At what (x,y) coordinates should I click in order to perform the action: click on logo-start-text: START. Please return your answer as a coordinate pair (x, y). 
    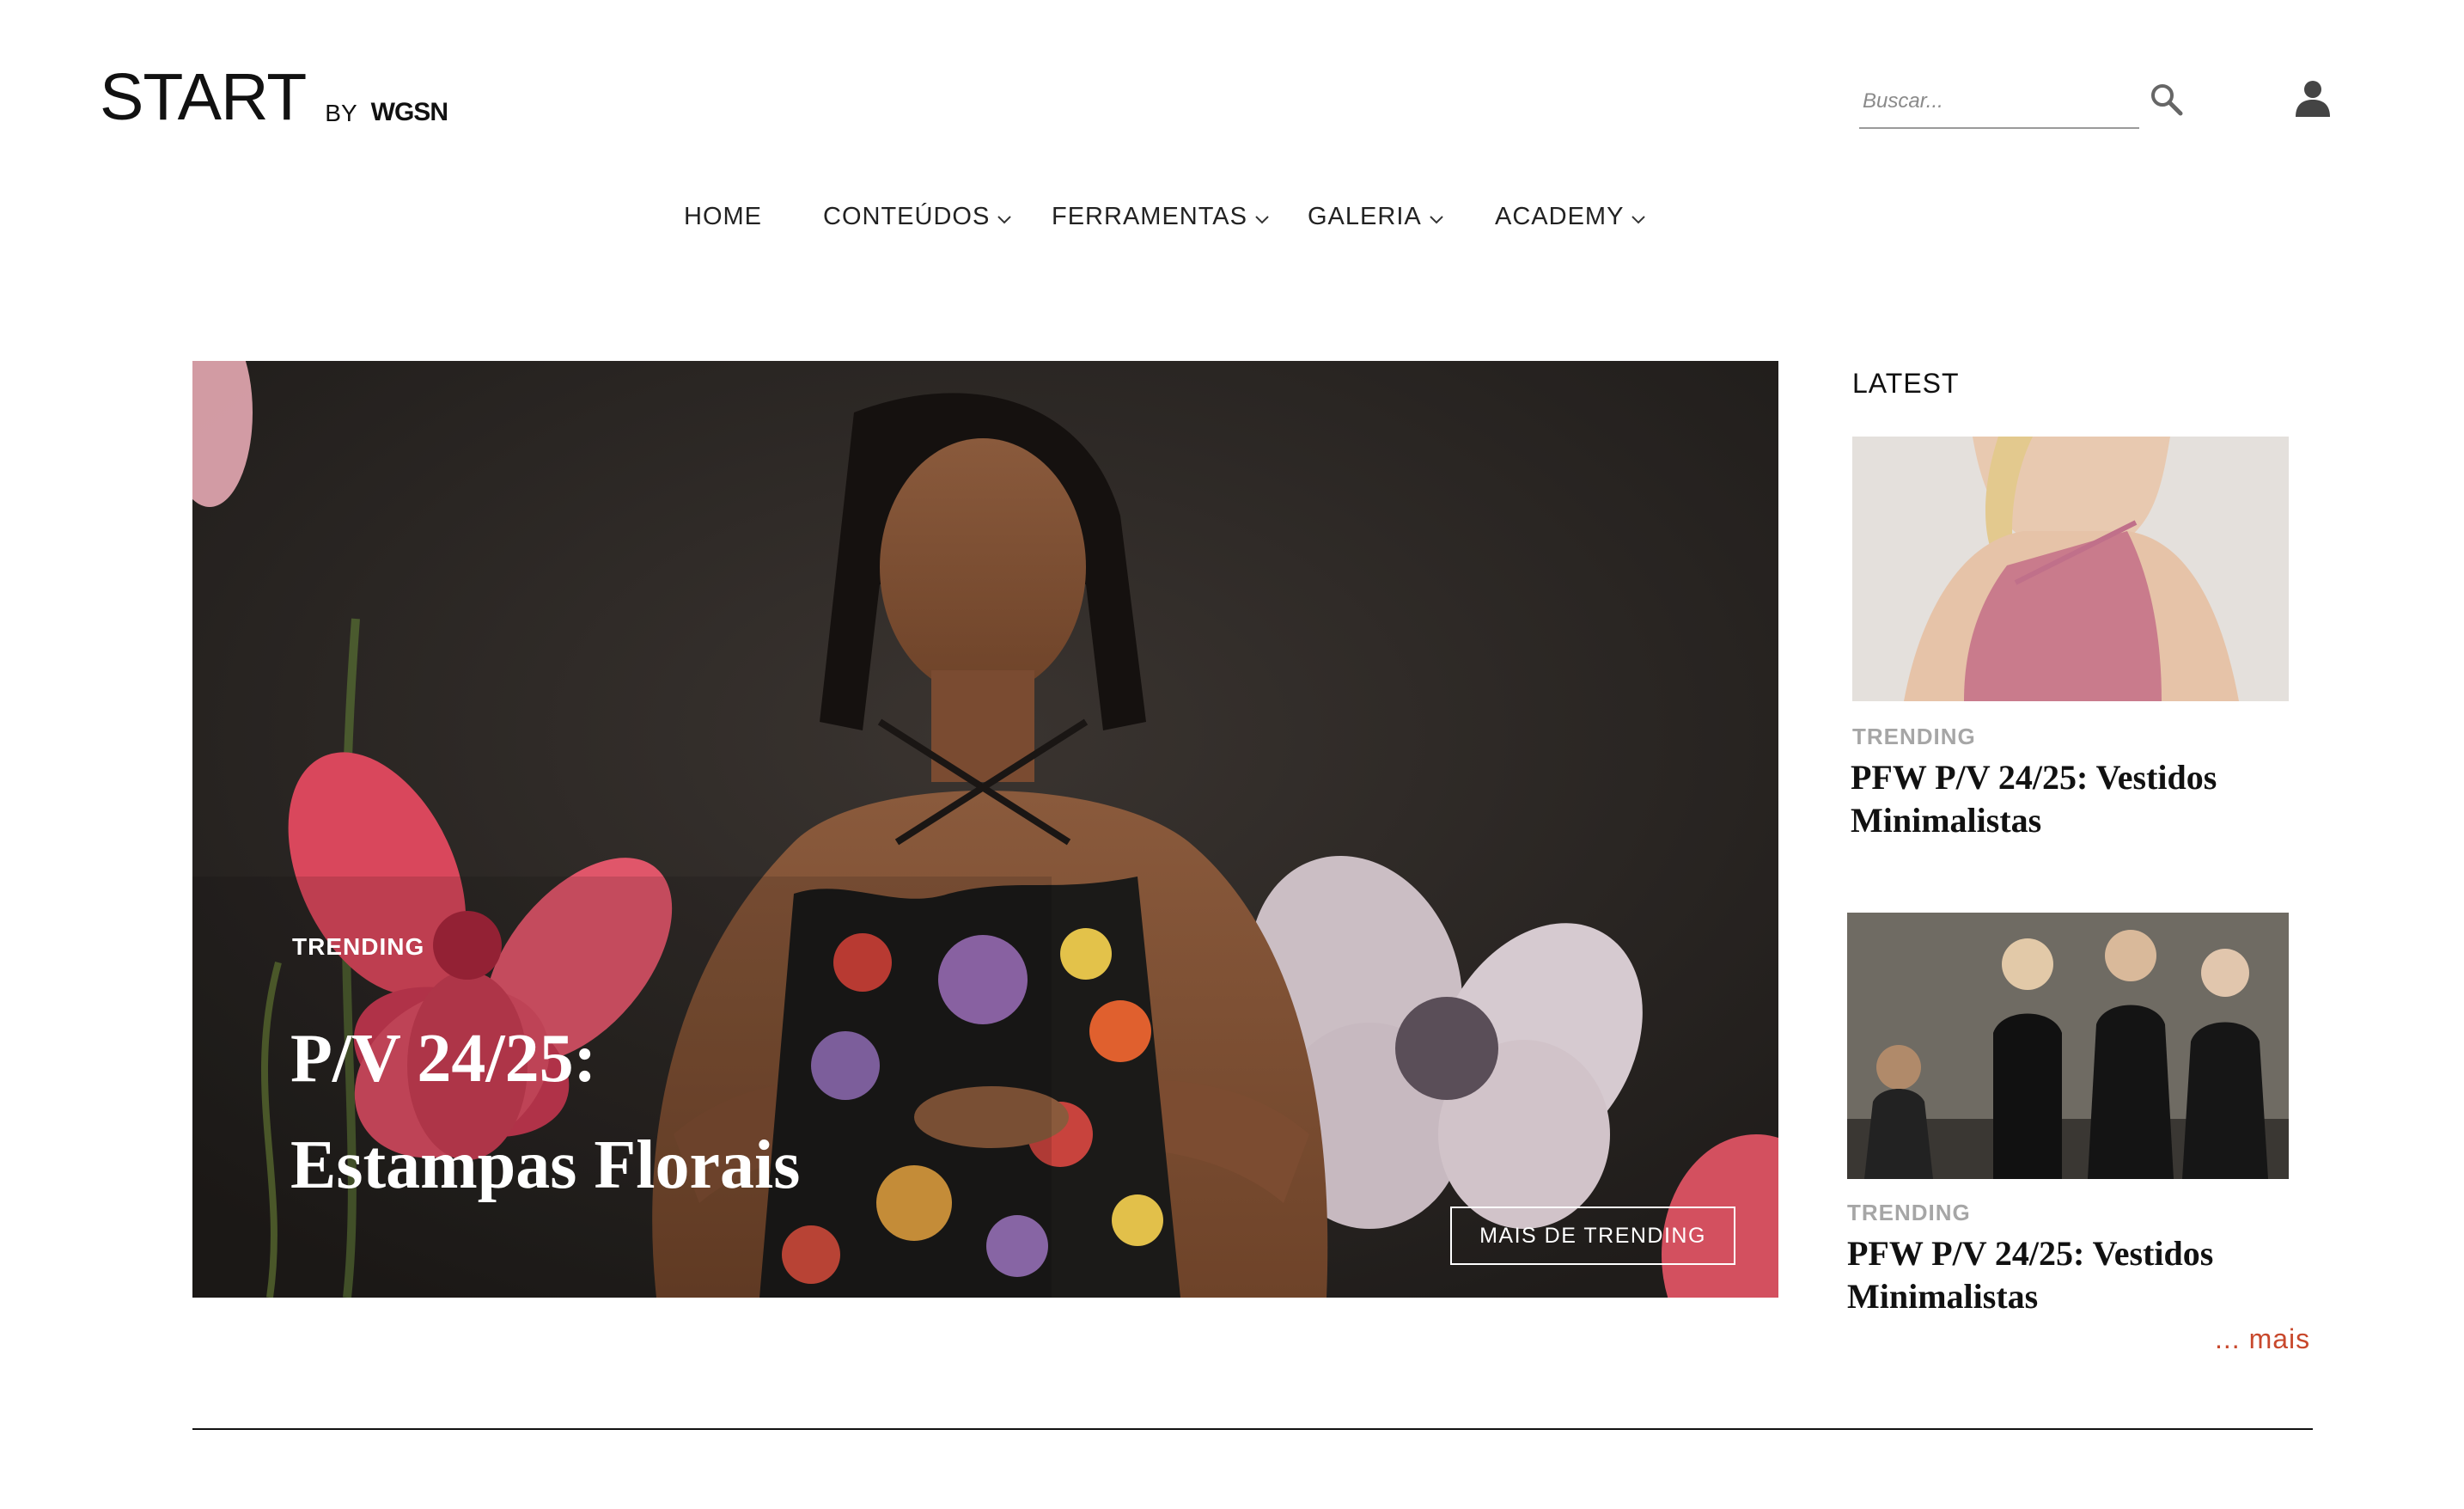
    Looking at the image, I should click on (203, 97).